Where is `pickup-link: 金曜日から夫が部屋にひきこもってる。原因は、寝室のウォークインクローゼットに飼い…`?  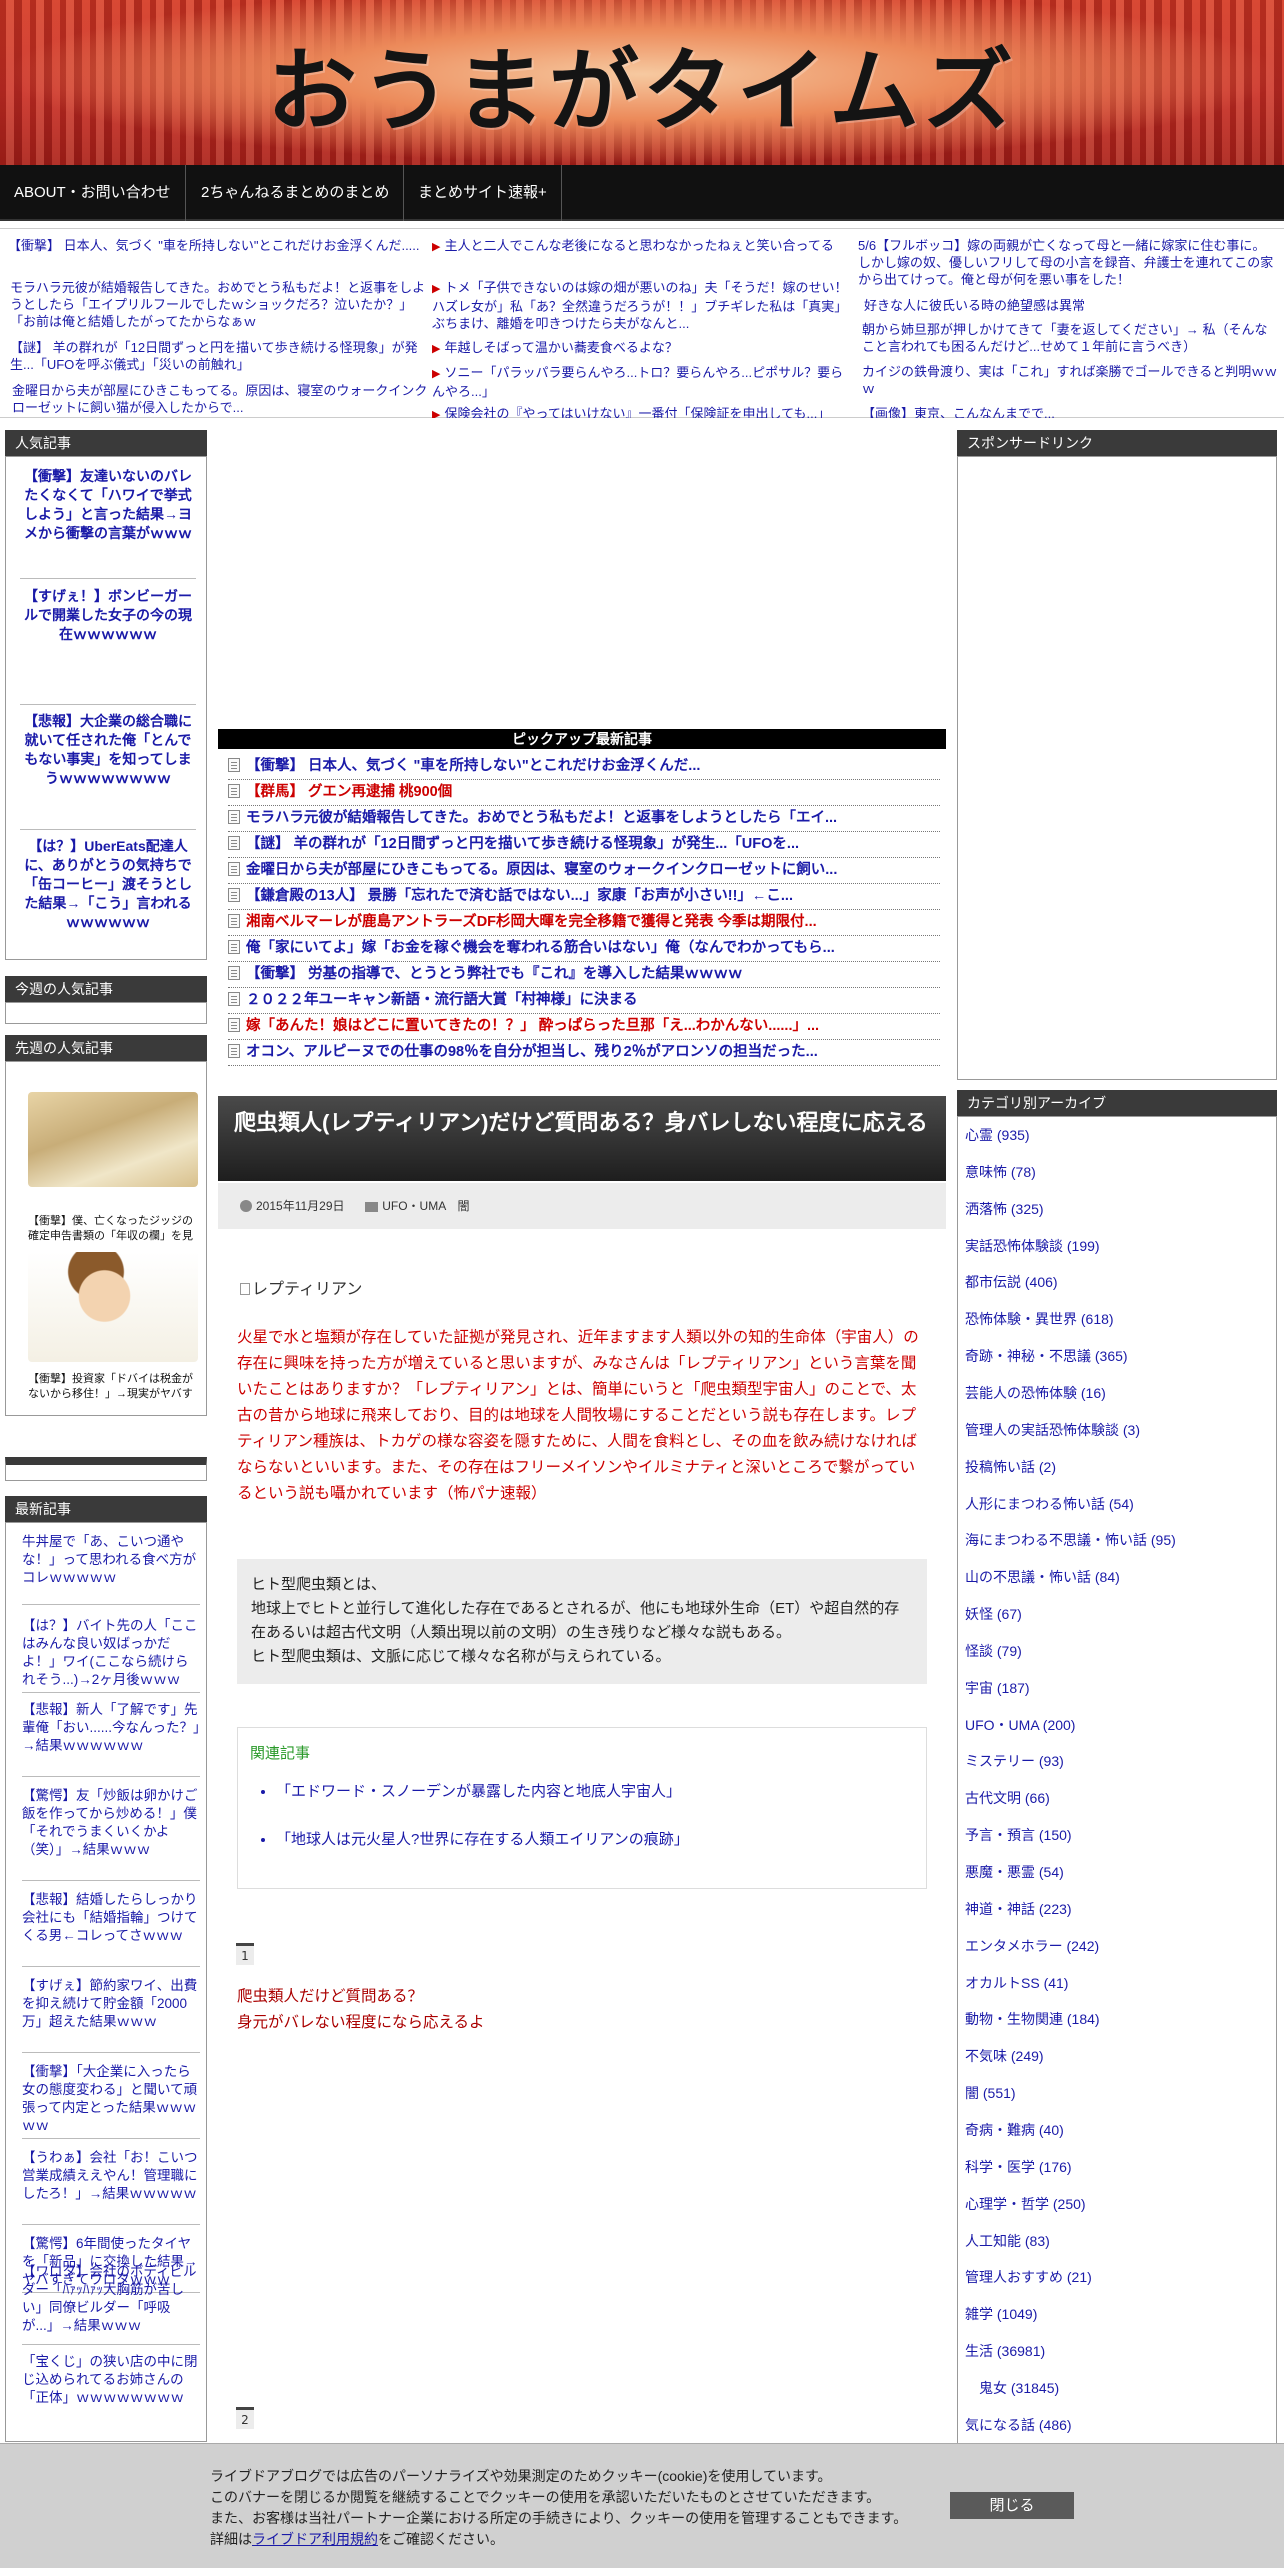
pickup-link: 金曜日から夫が部屋にひきこもってる。原因は、寝室のウォークインクローゼットに飼い… is located at coordinates (541, 870).